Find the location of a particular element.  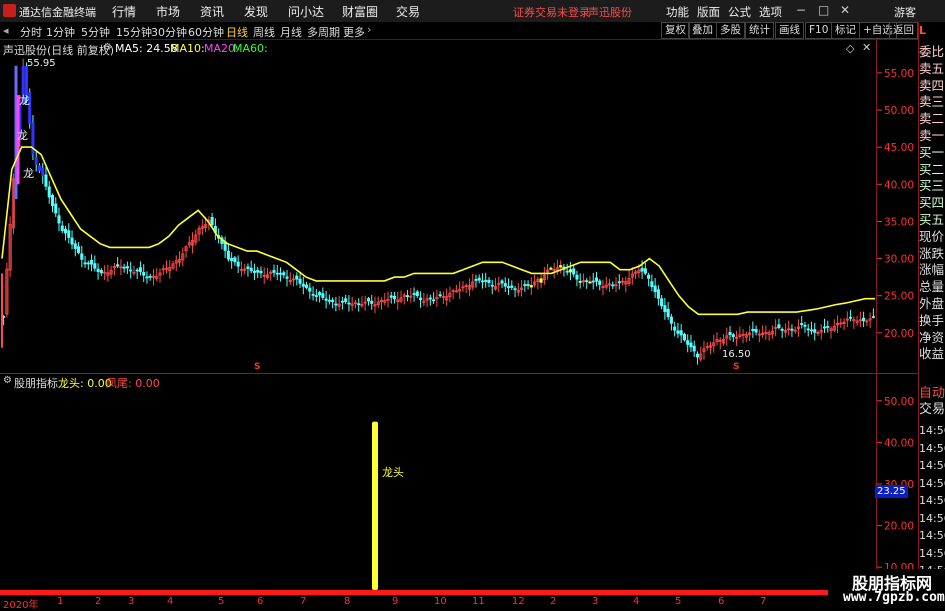

dragon-mark-3: 龙 is located at coordinates (28, 173).